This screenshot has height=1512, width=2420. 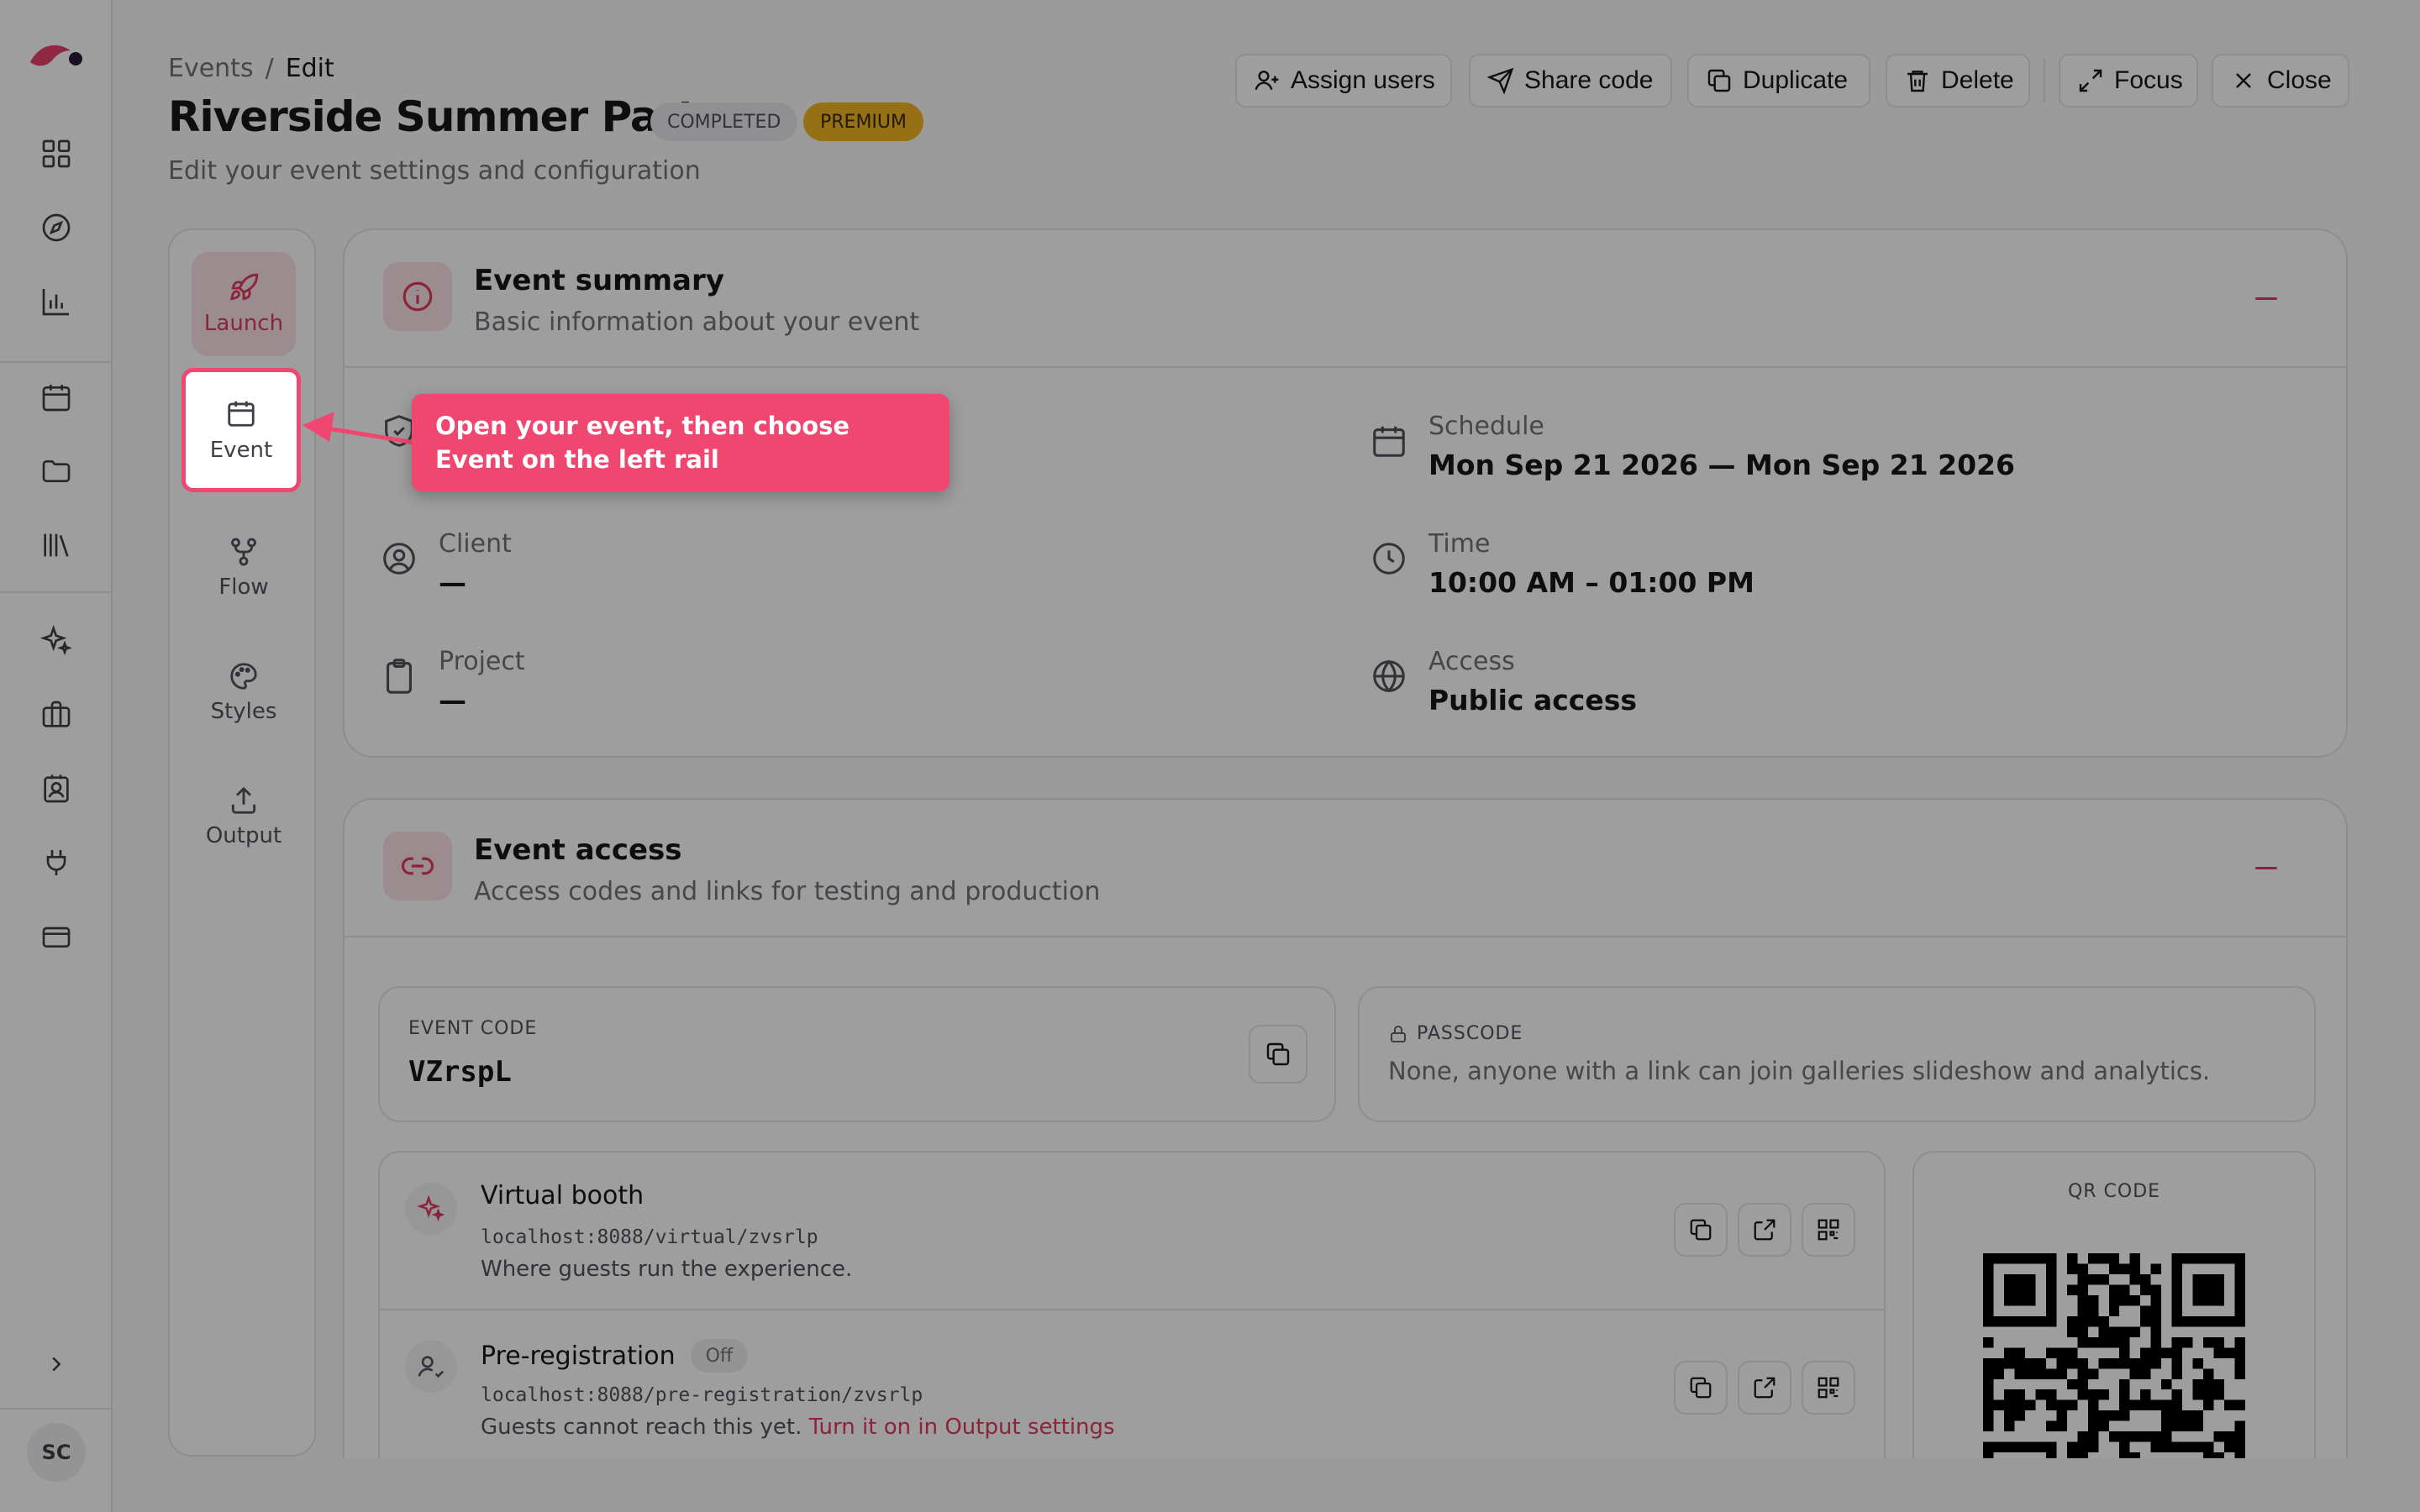 I want to click on step-event: Event, so click(x=241, y=430).